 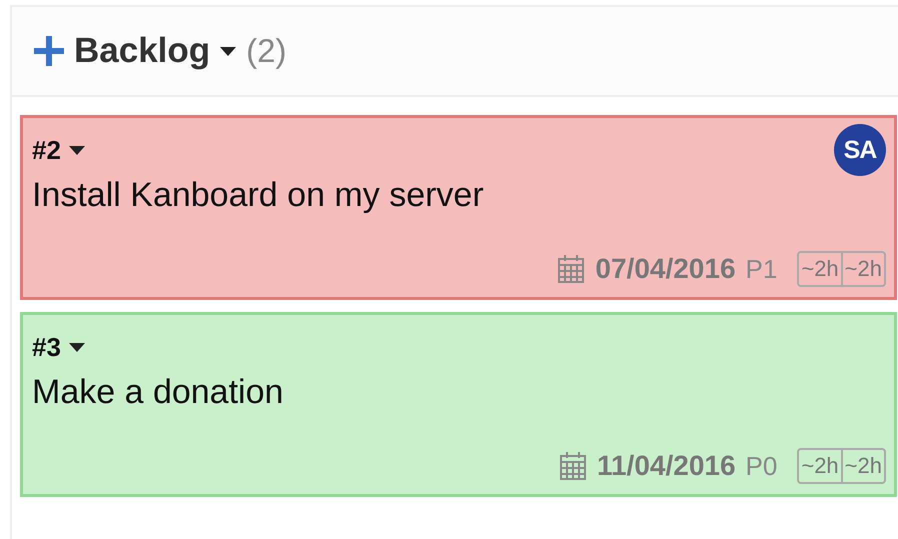 What do you see at coordinates (860, 150) in the screenshot?
I see `avatar: SA` at bounding box center [860, 150].